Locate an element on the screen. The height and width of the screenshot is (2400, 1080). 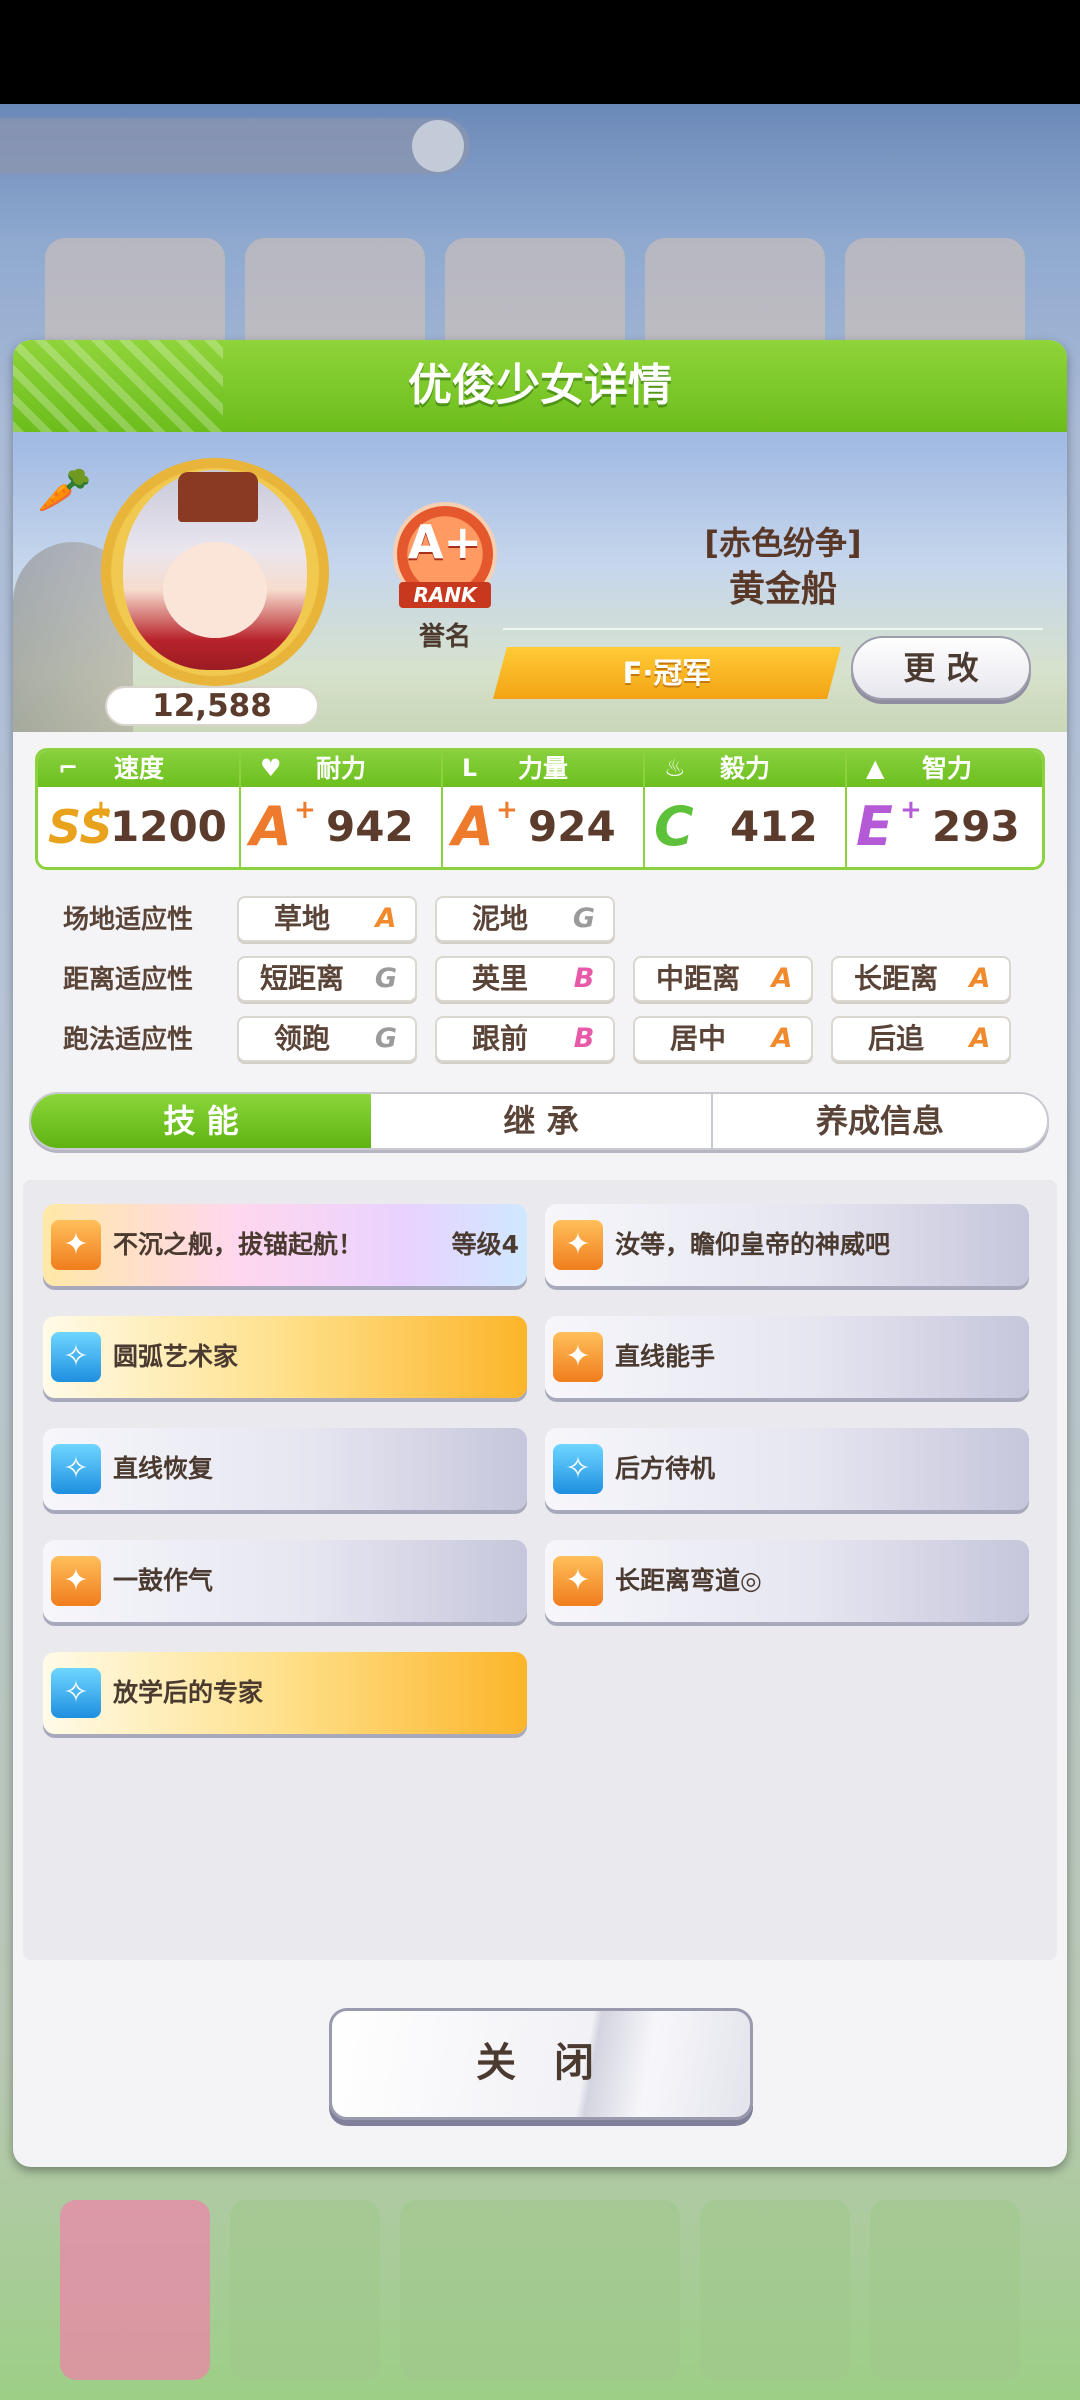
fan-count: 12,588 is located at coordinates (212, 706).